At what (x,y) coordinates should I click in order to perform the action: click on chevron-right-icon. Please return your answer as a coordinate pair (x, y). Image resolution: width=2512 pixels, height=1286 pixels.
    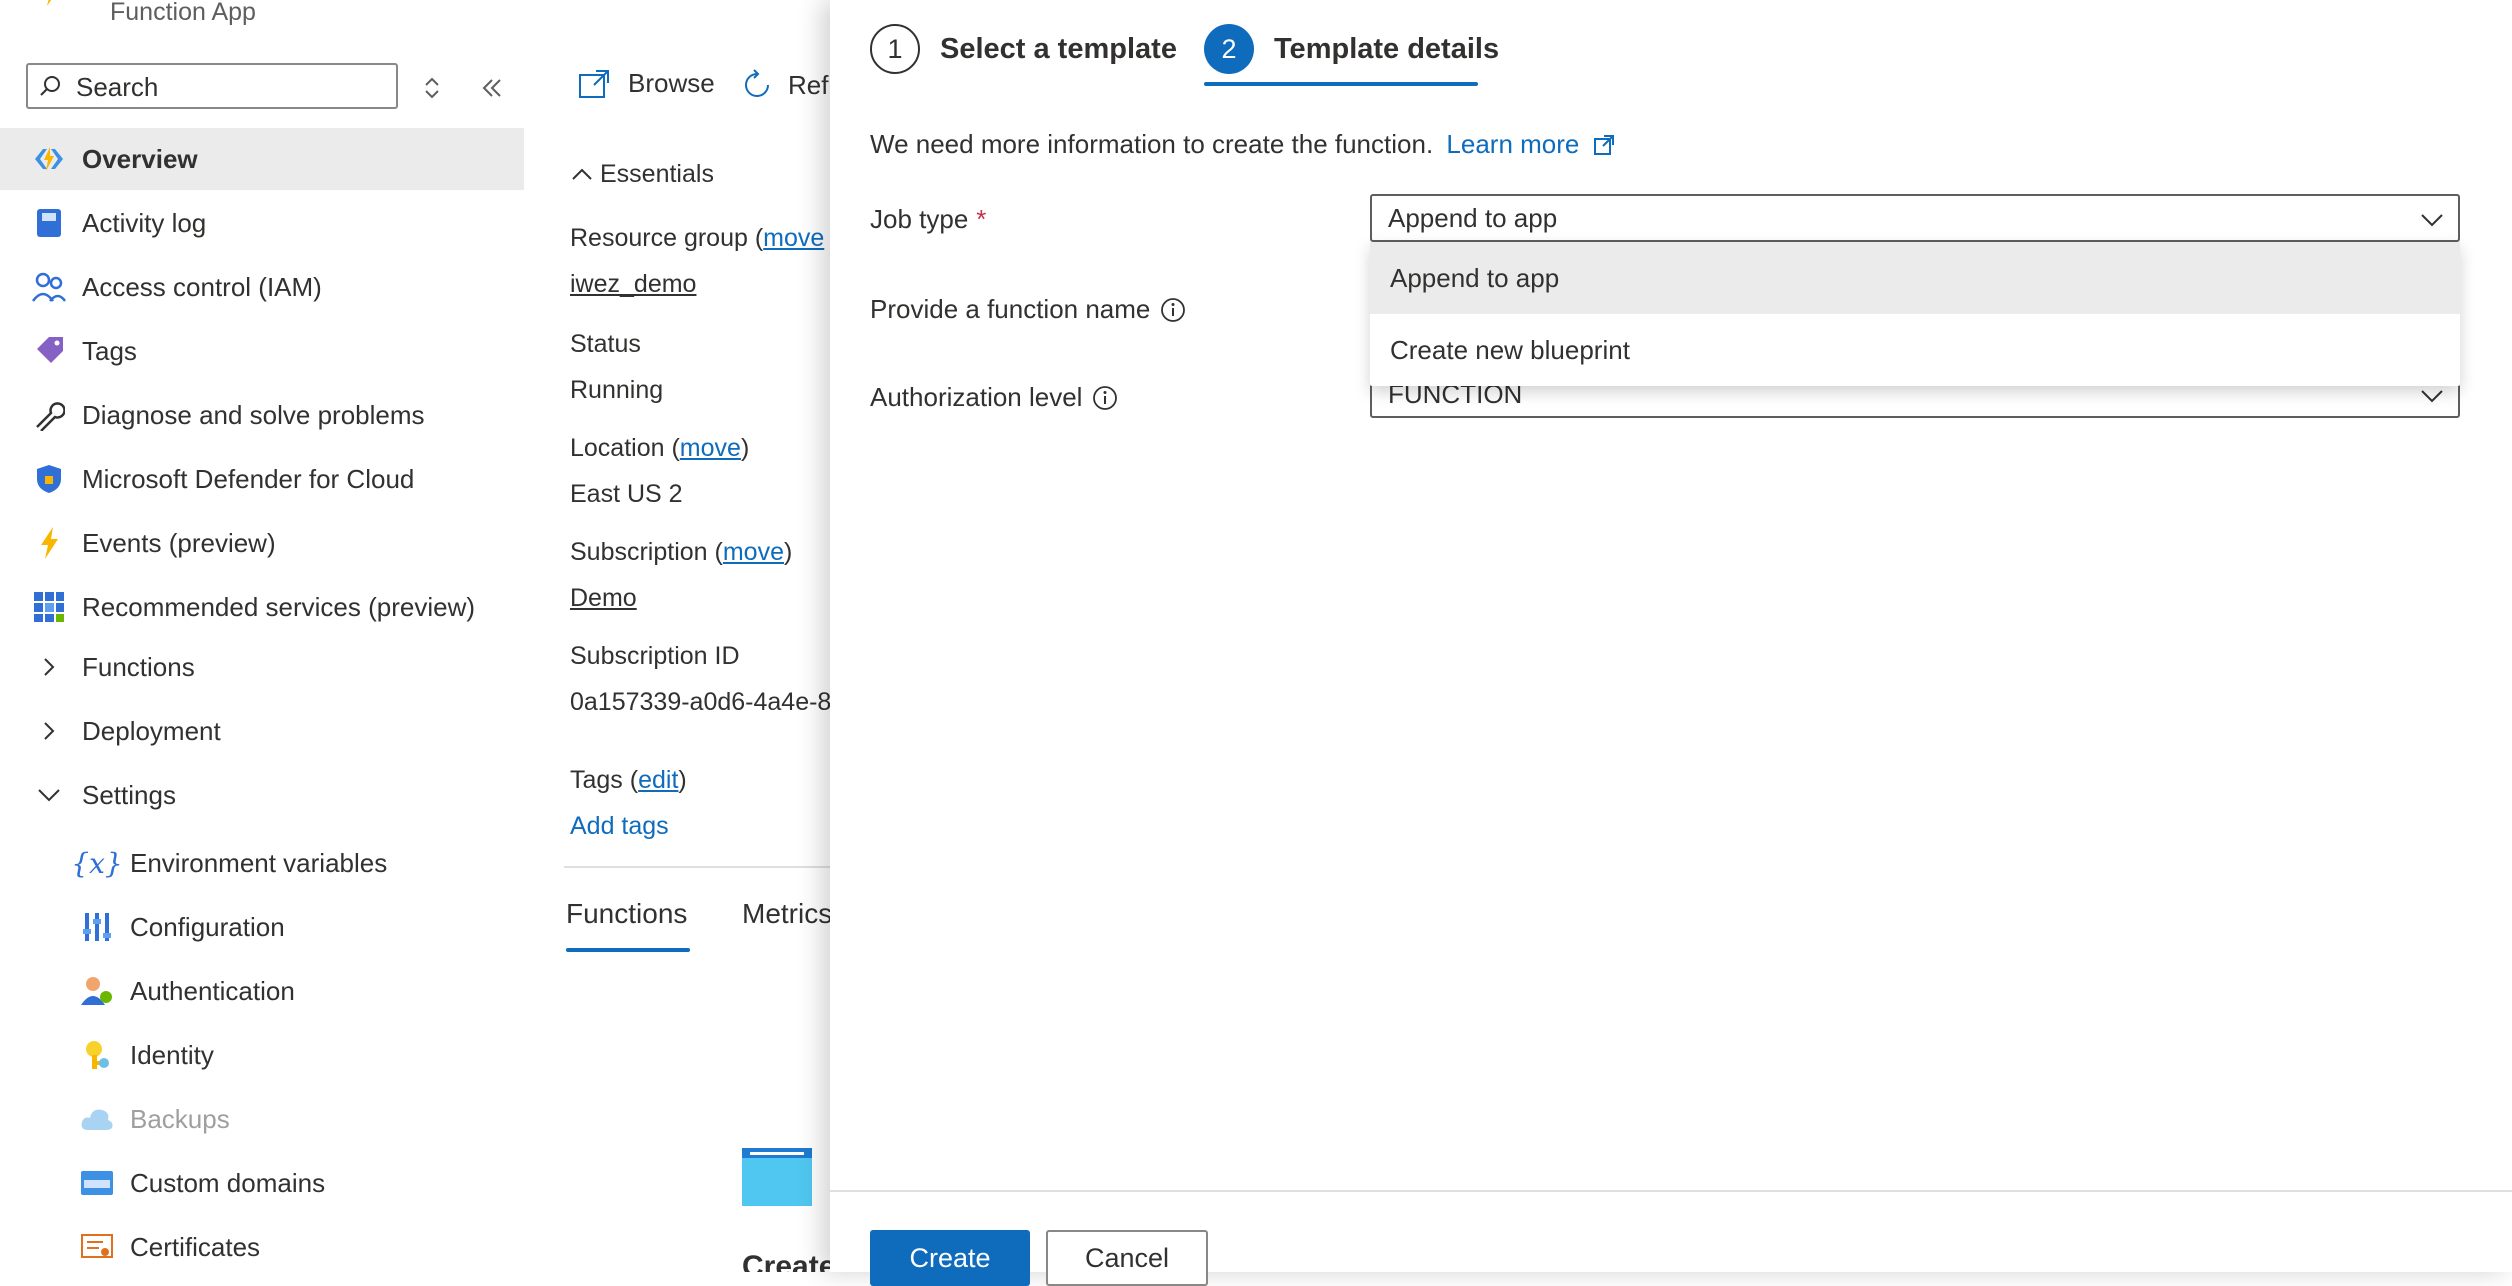
    Looking at the image, I should click on (49, 731).